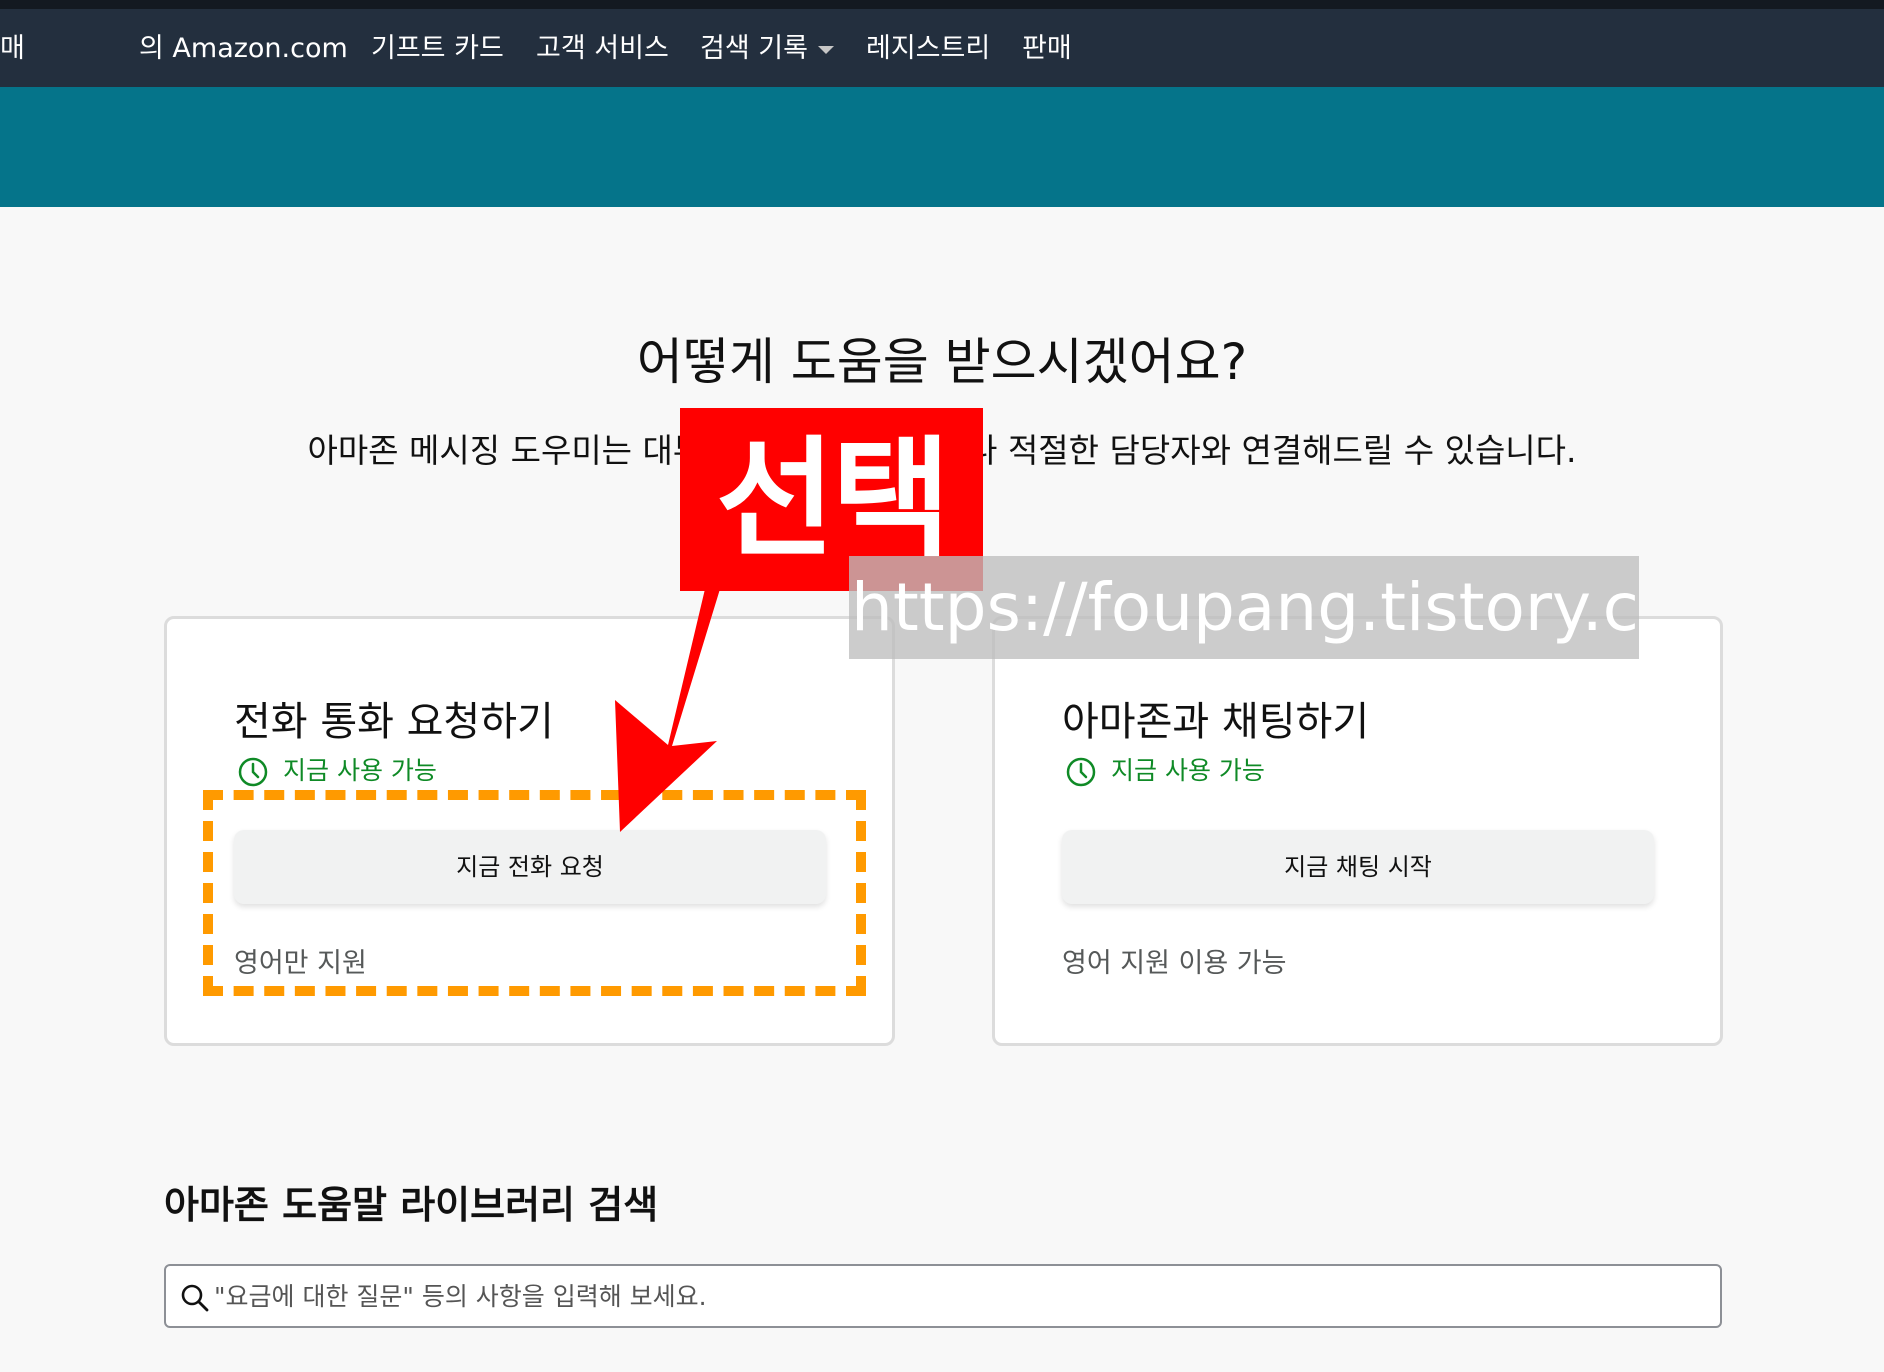  I want to click on watermark-url: https://foupang.tistory.com, so click(1244, 607).